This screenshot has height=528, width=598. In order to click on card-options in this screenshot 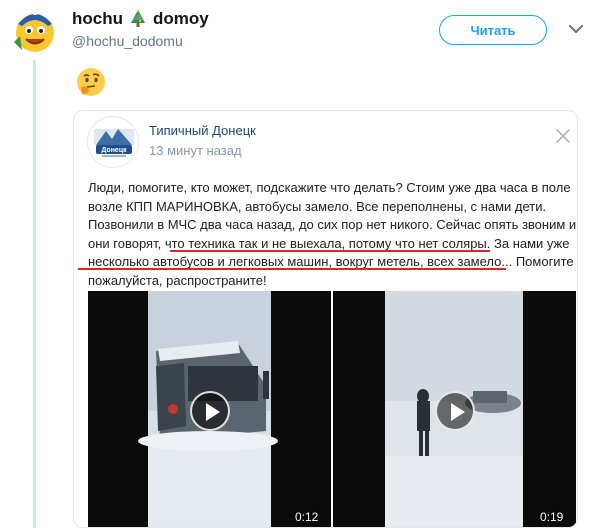, I will do `click(563, 136)`.